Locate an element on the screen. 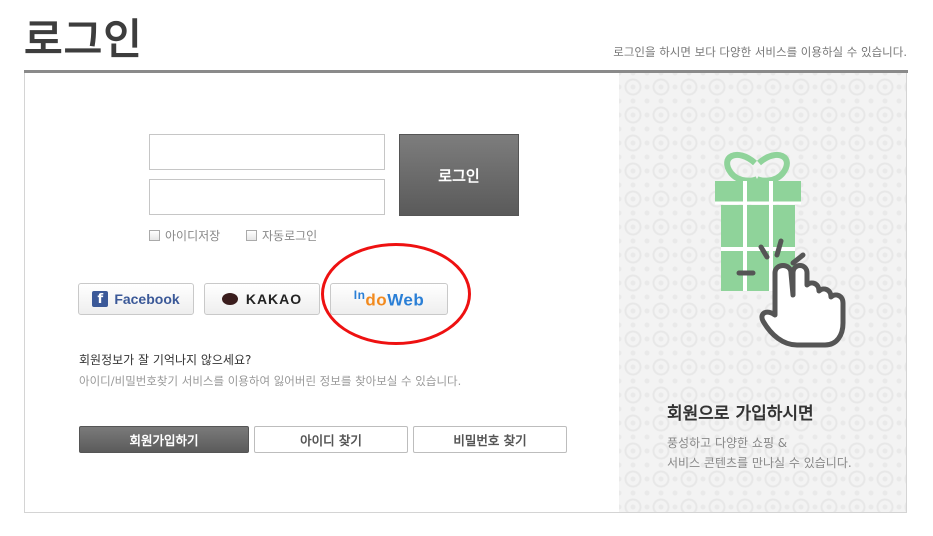 This screenshot has width=933, height=536. promo-description-line: 풍성하고 다양한 쇼핑 & is located at coordinates (727, 443).